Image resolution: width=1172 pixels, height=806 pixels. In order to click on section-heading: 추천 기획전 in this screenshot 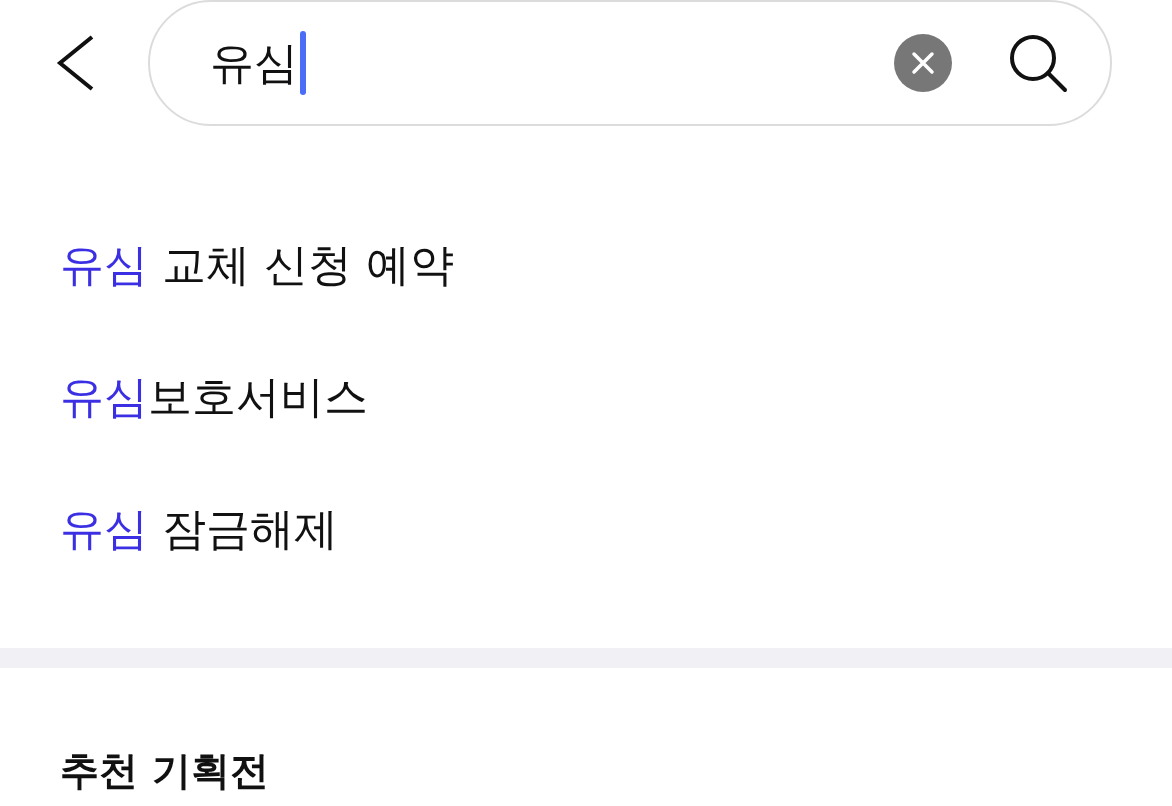, I will do `click(164, 771)`.